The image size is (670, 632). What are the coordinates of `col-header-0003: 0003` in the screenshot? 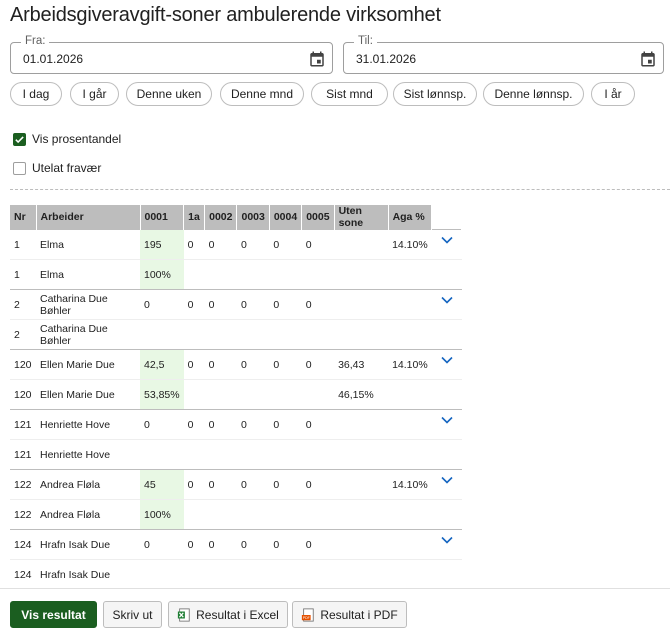 It's located at (253, 217).